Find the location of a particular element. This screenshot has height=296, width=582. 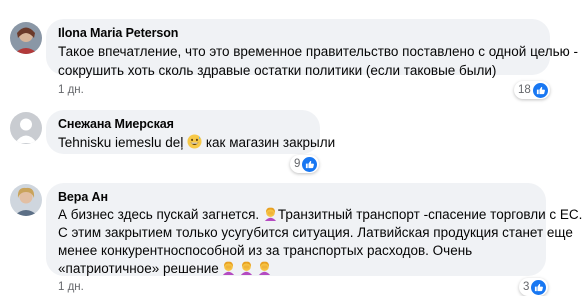

reaction-count: 18 is located at coordinates (532, 90).